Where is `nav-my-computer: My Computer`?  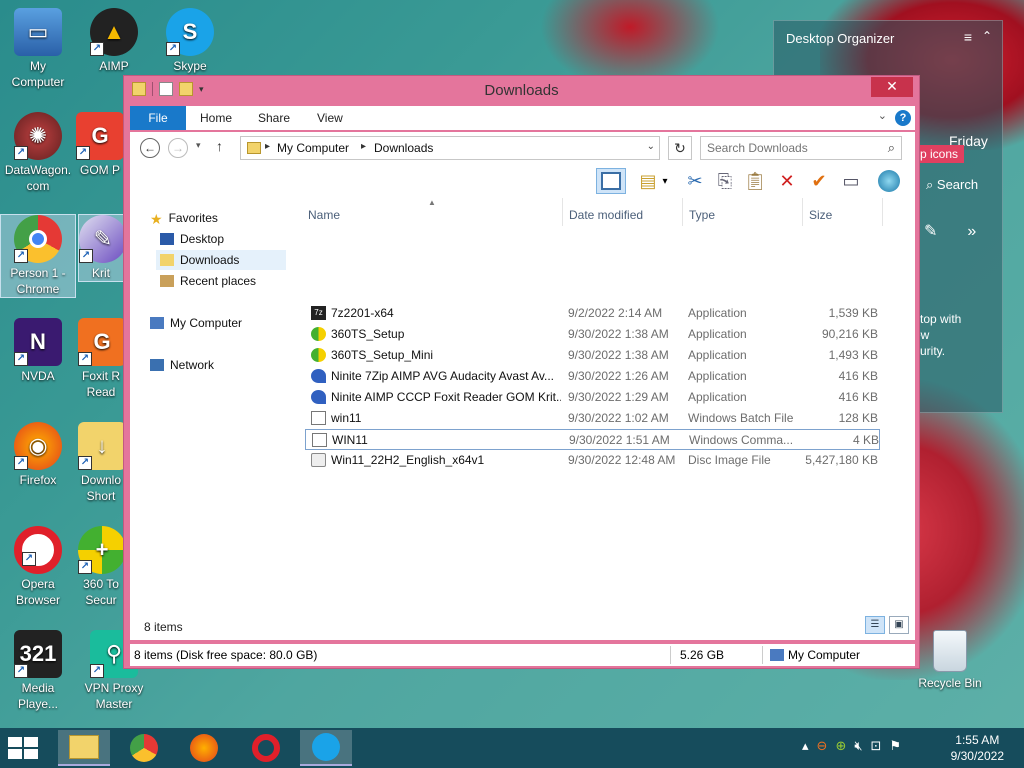
nav-my-computer: My Computer is located at coordinates (196, 323).